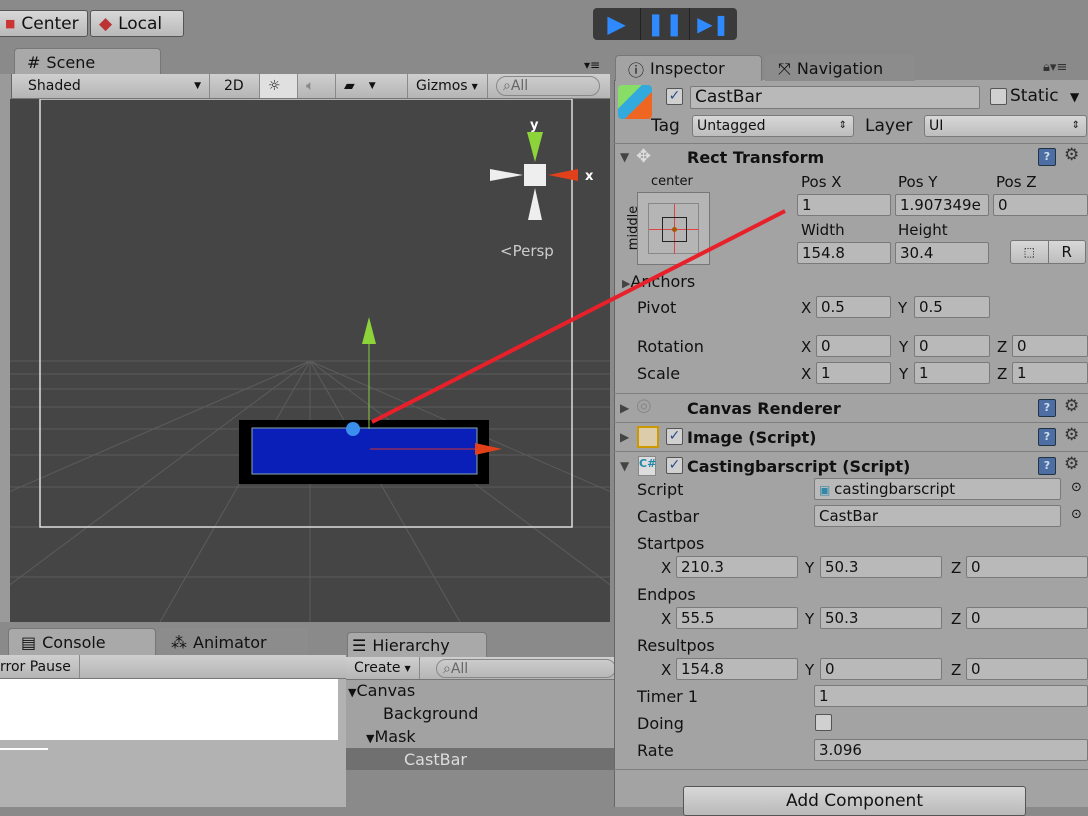  I want to click on error-pause-toggle: rror Pause, so click(40, 666).